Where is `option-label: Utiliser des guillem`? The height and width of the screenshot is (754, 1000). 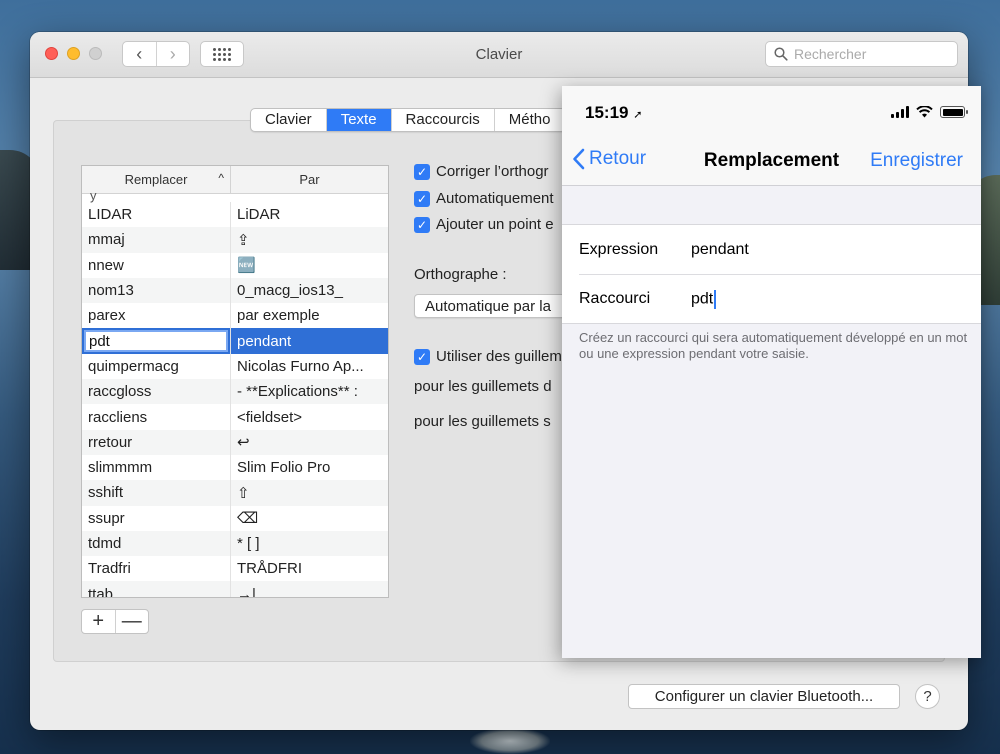
option-label: Utiliser des guillem is located at coordinates (499, 356).